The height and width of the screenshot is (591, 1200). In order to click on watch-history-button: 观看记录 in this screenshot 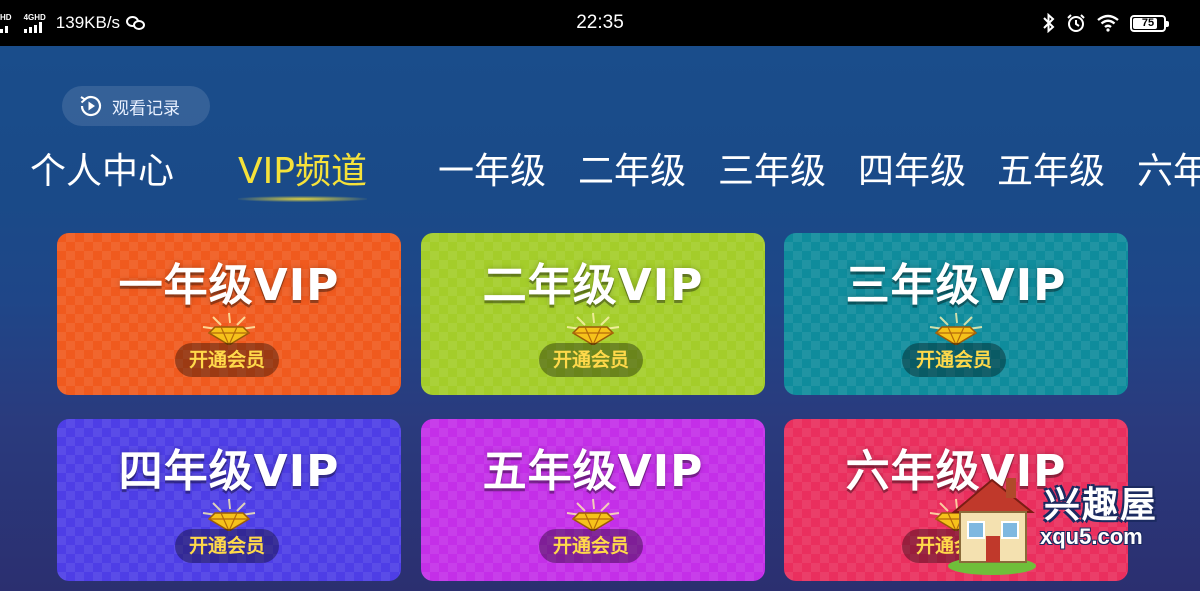, I will do `click(136, 106)`.